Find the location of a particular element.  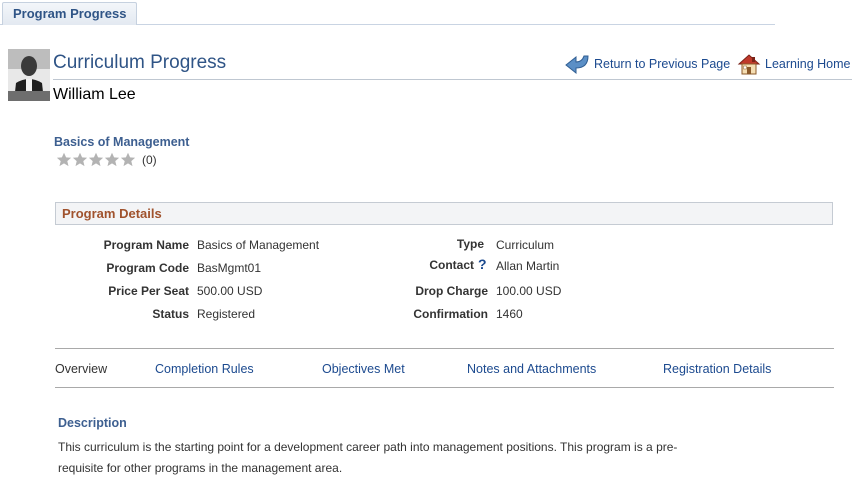

tab-completion-rules: Completion Rules is located at coordinates (204, 369).